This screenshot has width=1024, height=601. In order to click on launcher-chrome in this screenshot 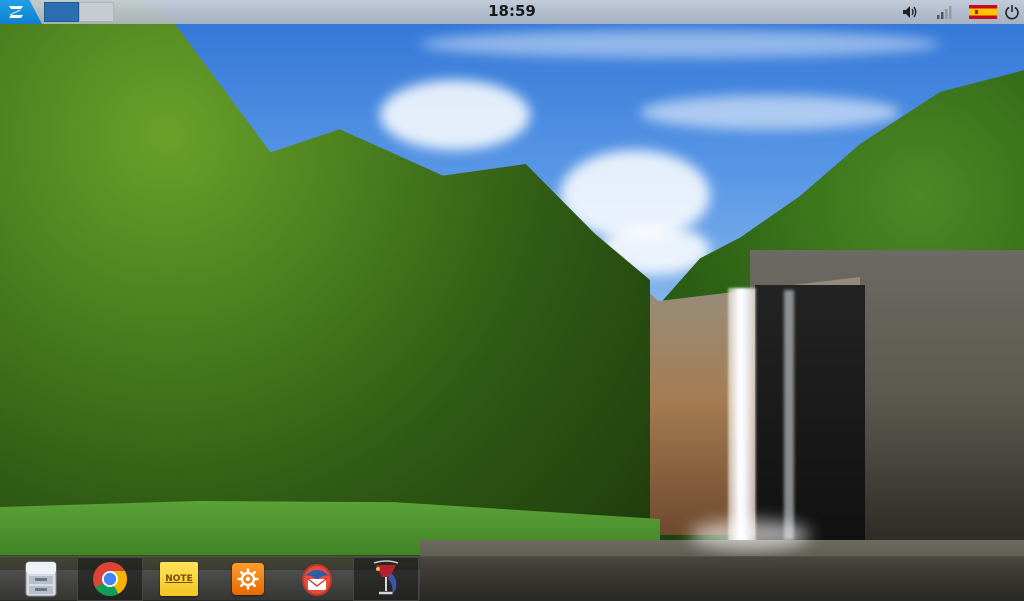, I will do `click(110, 579)`.